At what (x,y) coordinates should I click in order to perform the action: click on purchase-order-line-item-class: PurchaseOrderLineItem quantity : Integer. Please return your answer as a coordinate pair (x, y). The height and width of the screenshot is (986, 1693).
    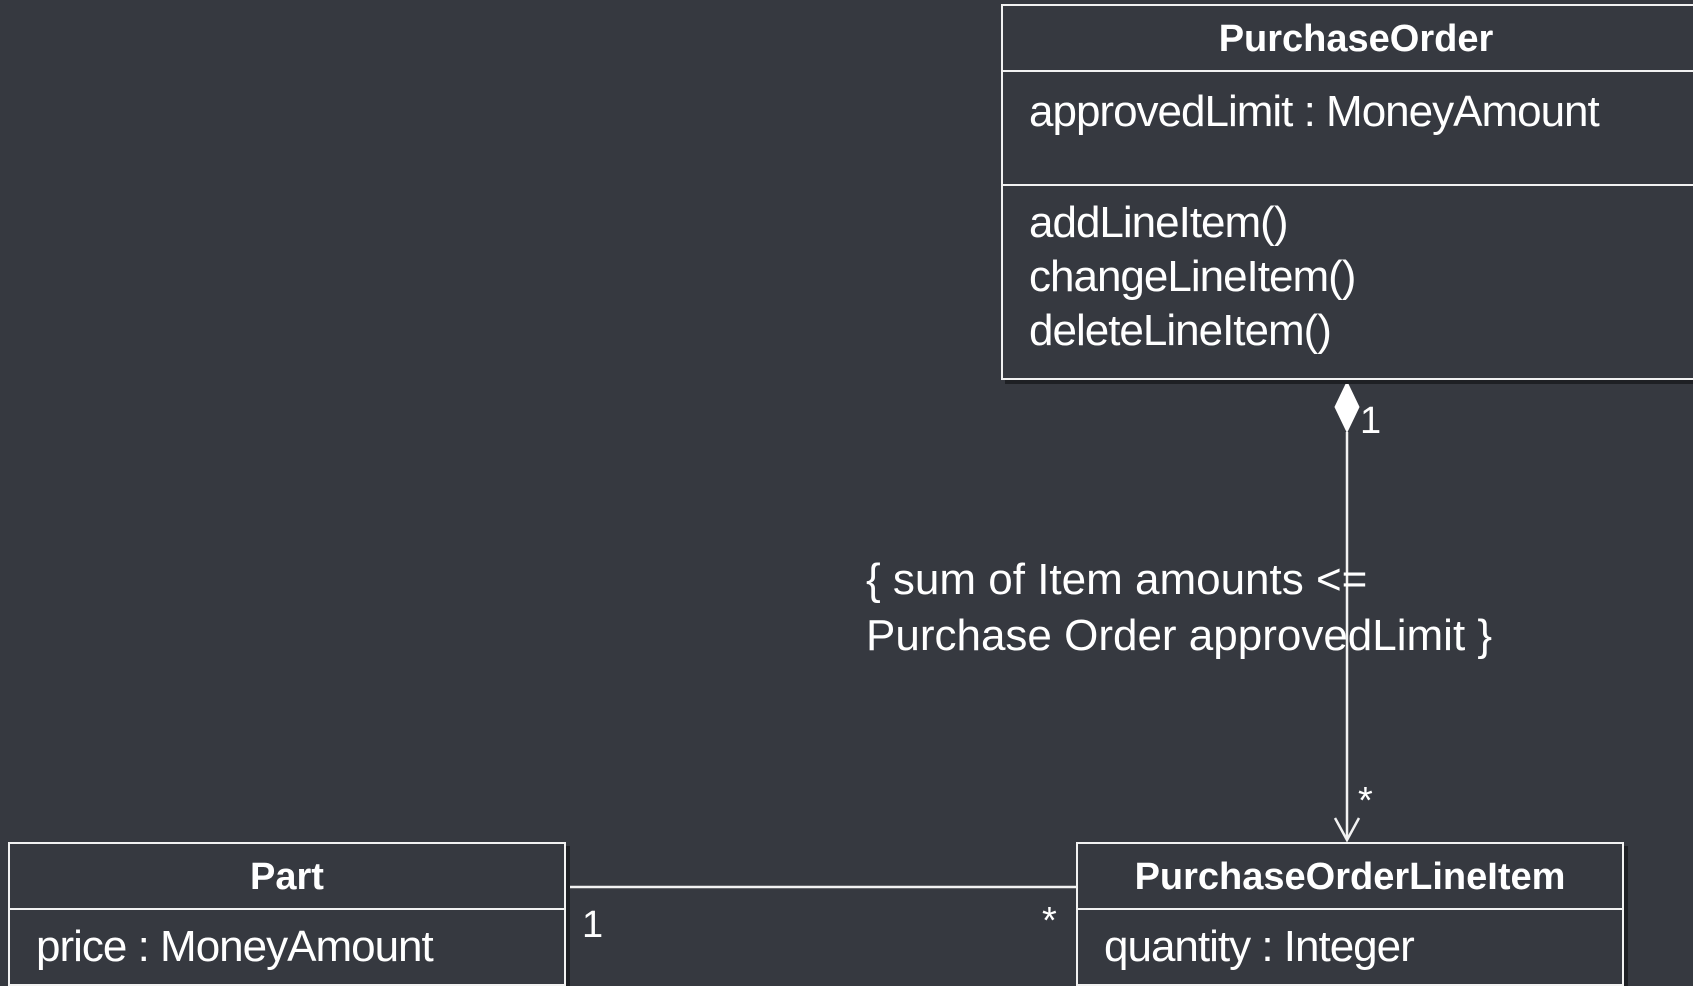
    Looking at the image, I should click on (1350, 914).